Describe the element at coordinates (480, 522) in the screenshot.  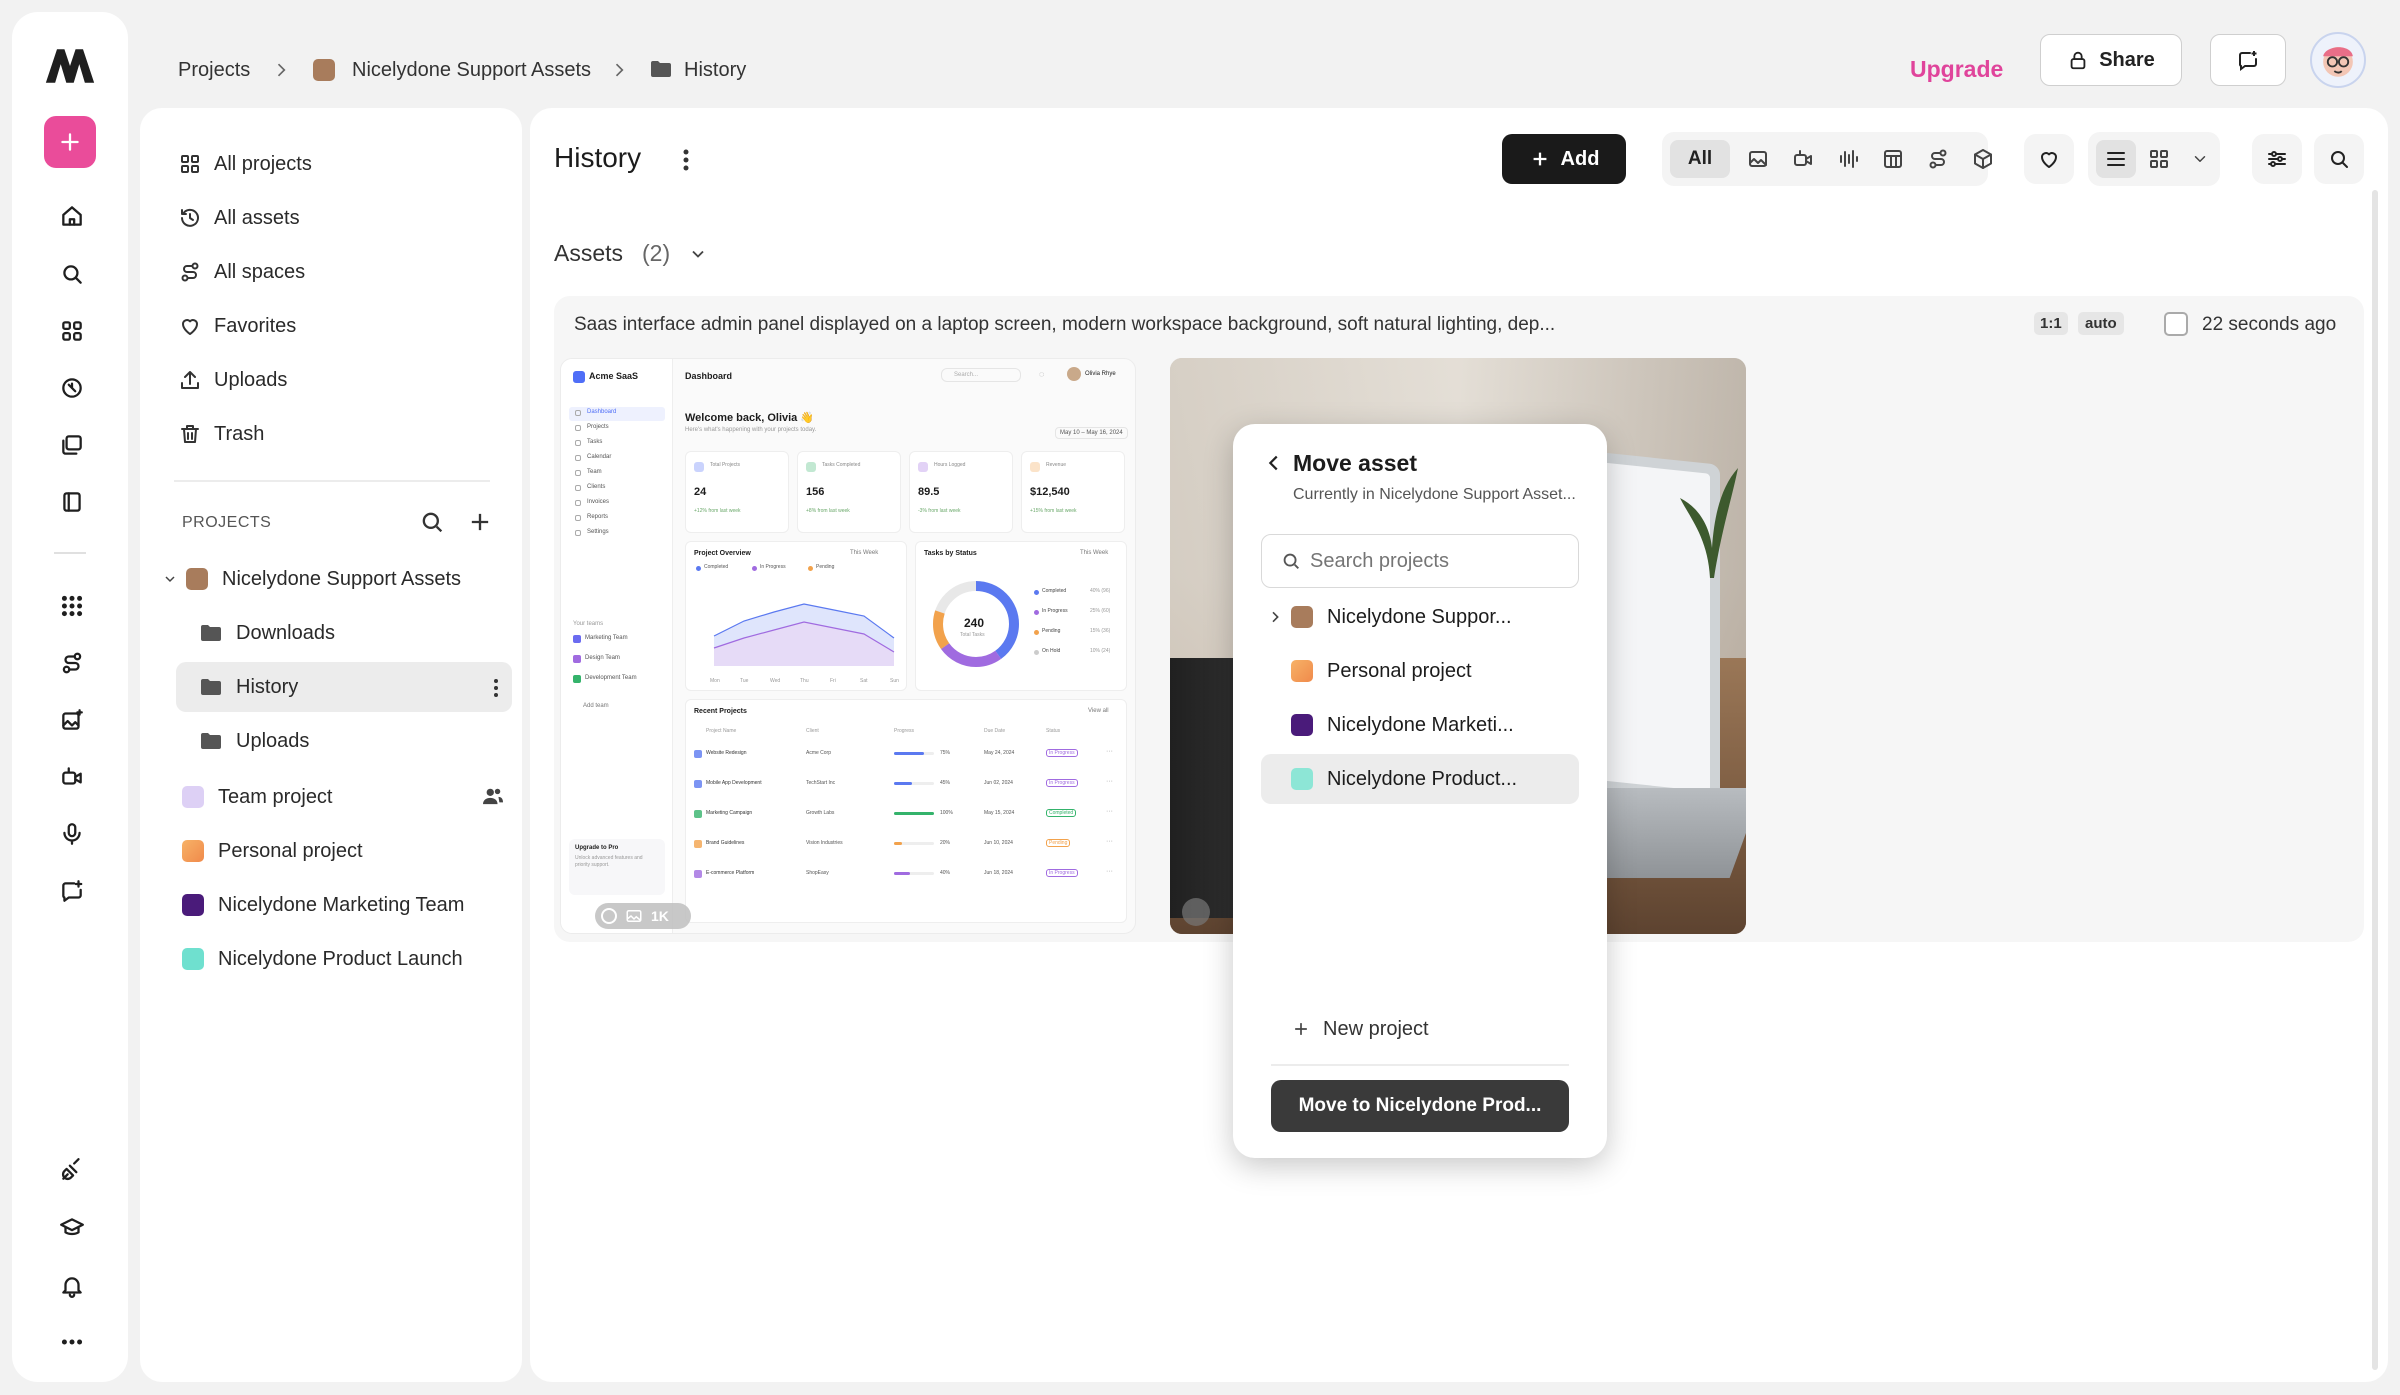
I see `add-project-icon` at that location.